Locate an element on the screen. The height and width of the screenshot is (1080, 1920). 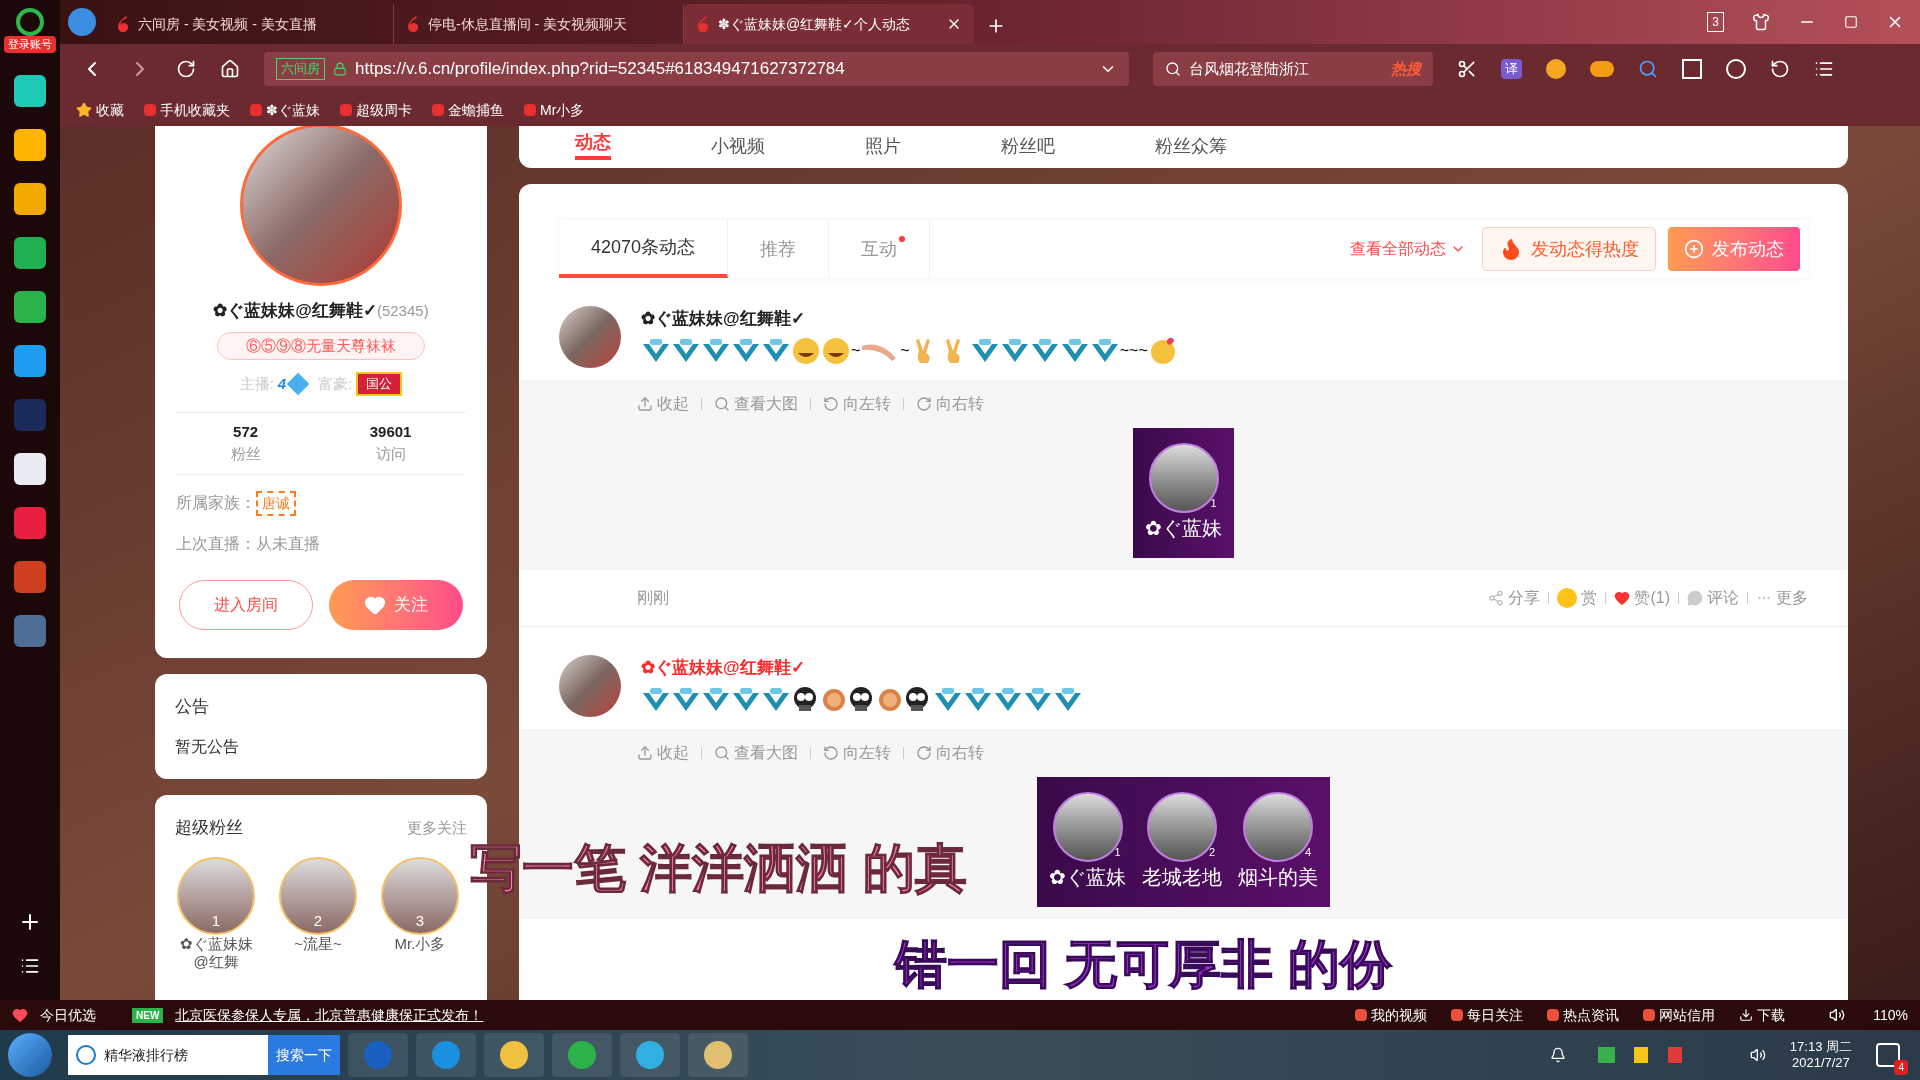
stat-label: 粉丝 is located at coordinates (245, 454).